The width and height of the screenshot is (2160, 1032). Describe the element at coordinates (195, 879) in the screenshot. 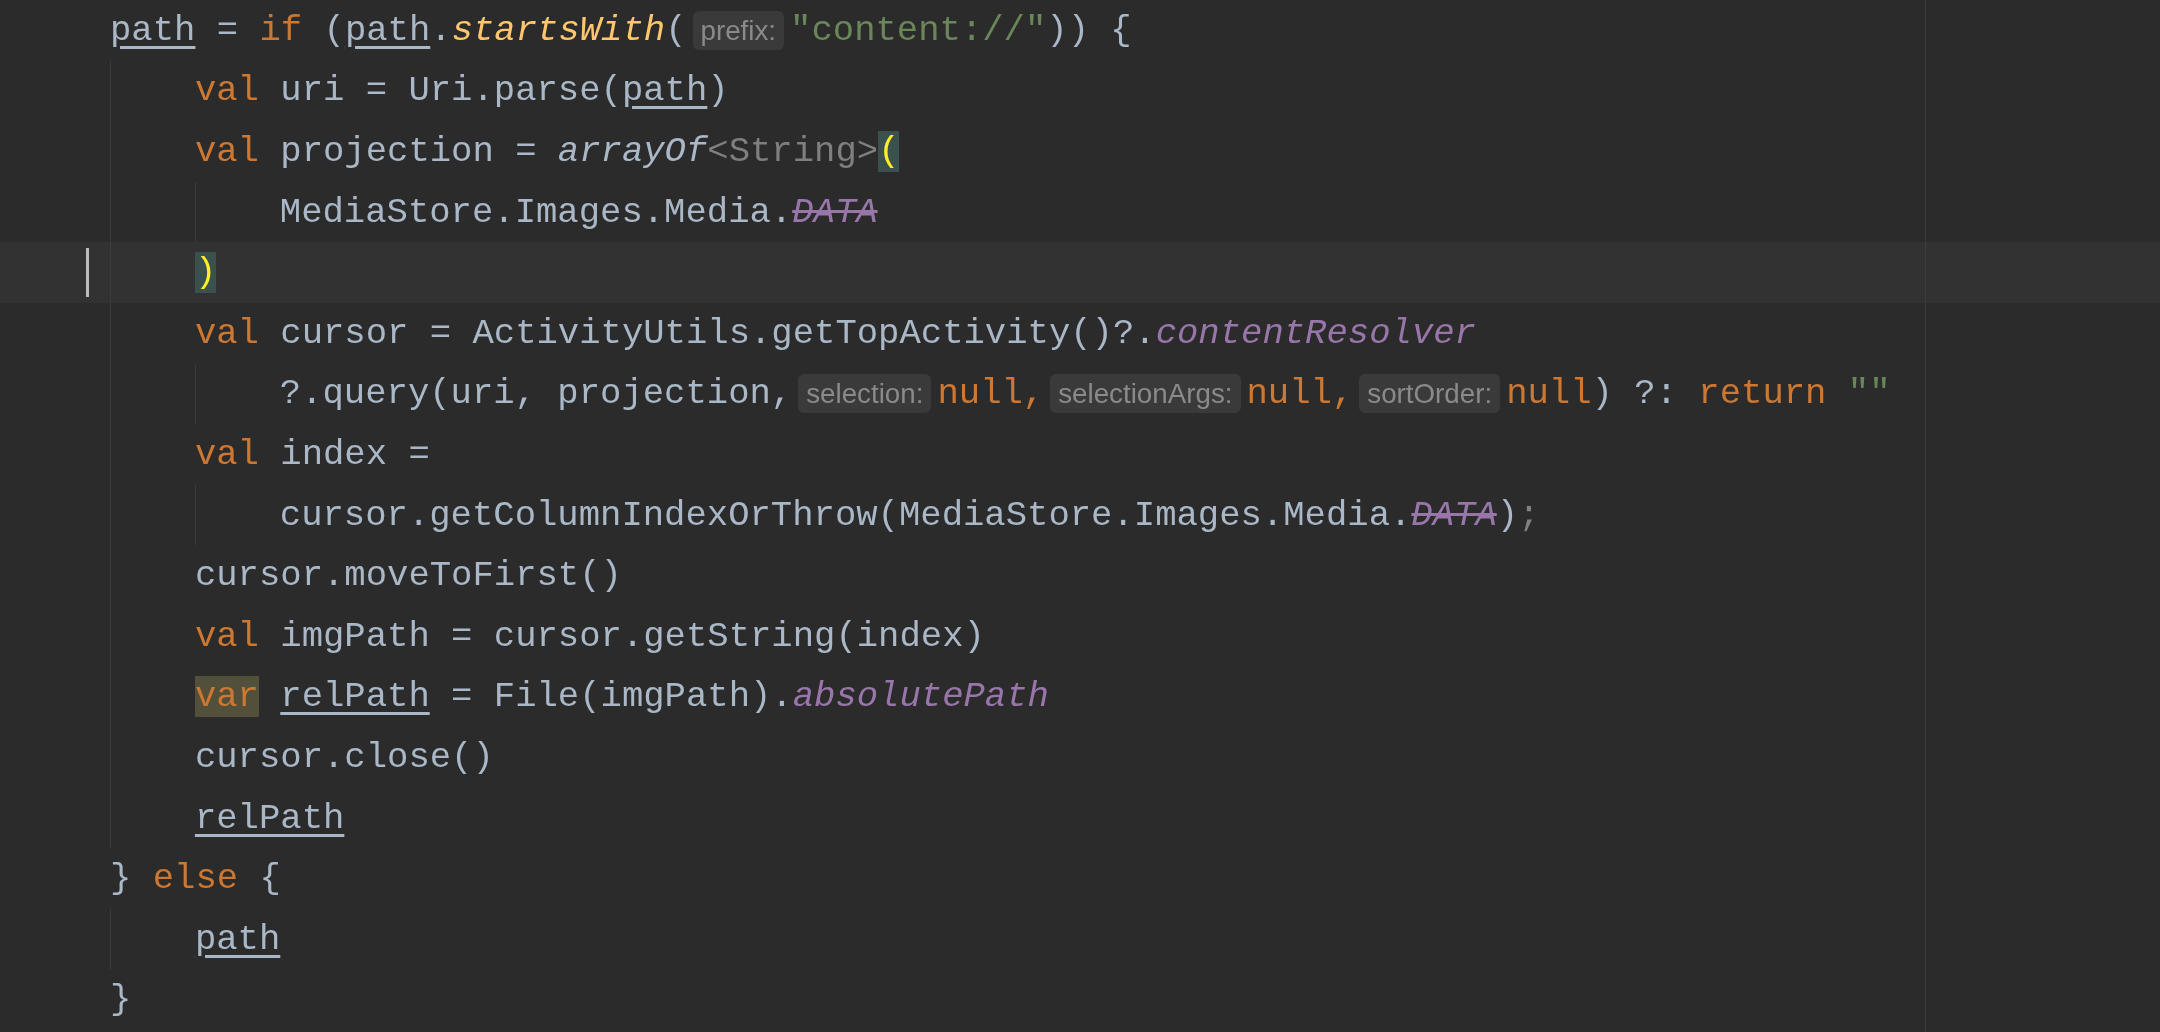

I see `code-line: } else {` at that location.